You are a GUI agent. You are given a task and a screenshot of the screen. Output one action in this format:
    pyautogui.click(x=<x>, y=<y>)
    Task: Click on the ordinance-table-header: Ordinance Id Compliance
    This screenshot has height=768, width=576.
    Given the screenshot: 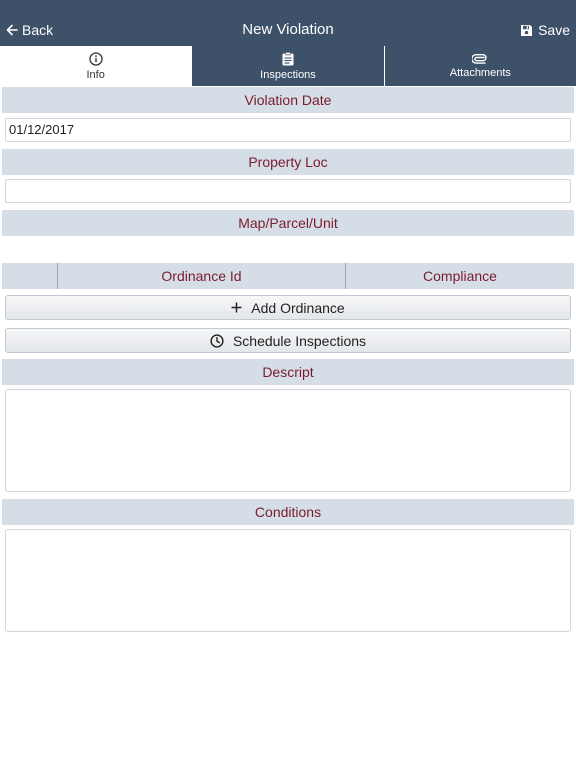 What is the action you would take?
    pyautogui.click(x=288, y=276)
    